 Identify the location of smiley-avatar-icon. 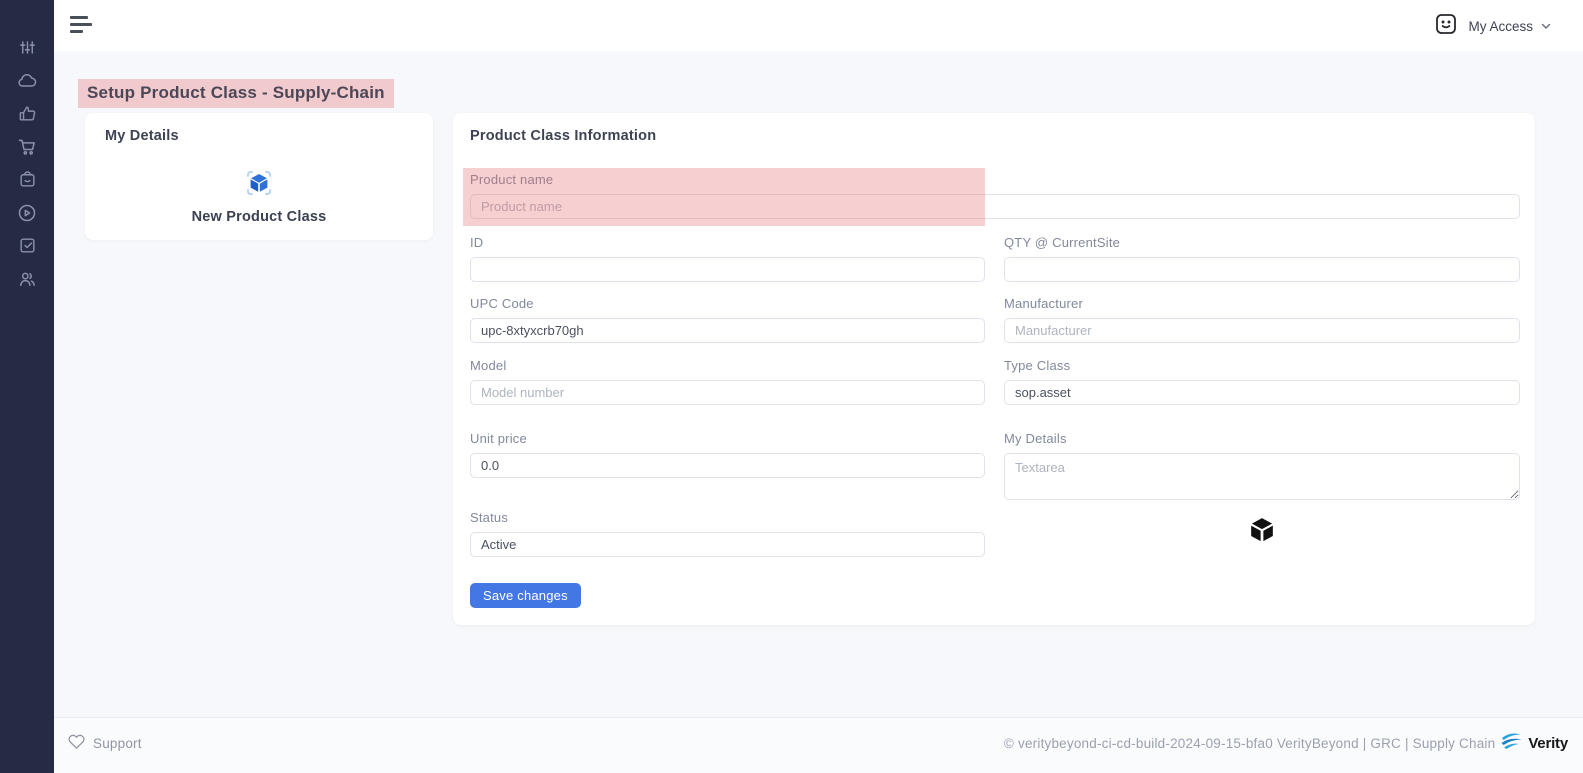
(1446, 26).